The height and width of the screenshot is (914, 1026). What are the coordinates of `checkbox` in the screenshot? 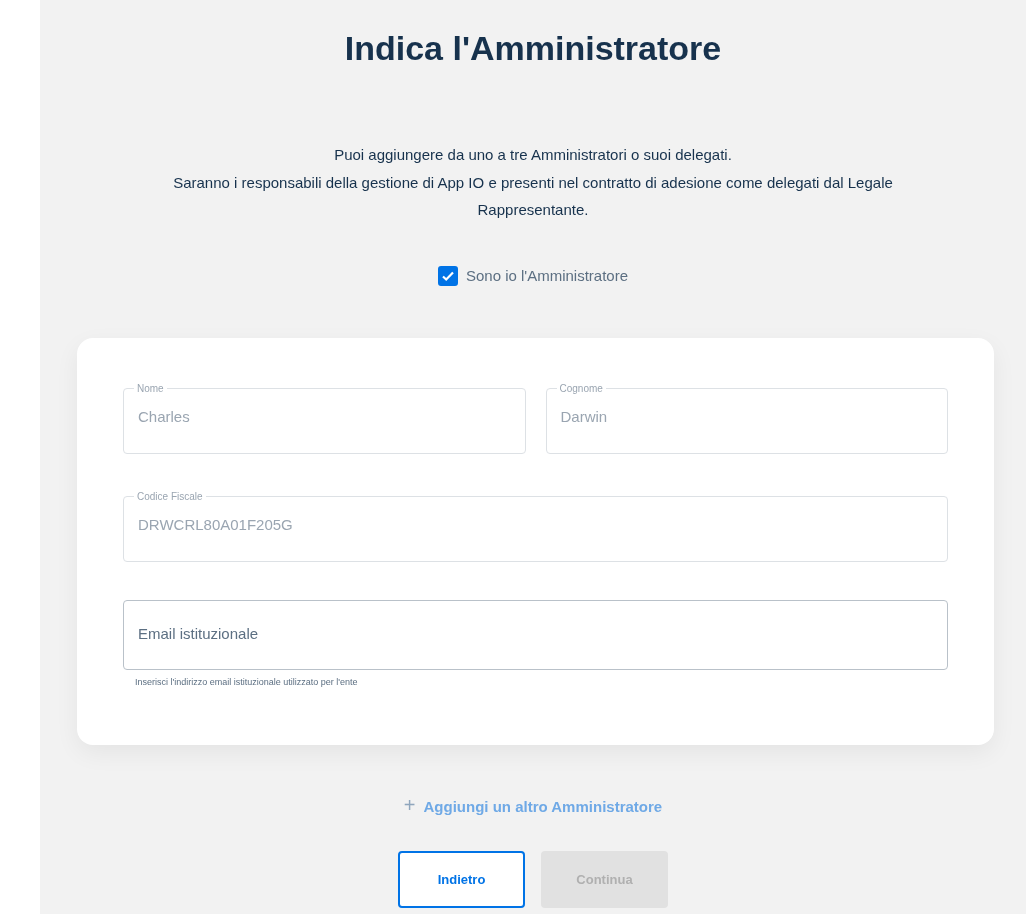 It's located at (447, 276).